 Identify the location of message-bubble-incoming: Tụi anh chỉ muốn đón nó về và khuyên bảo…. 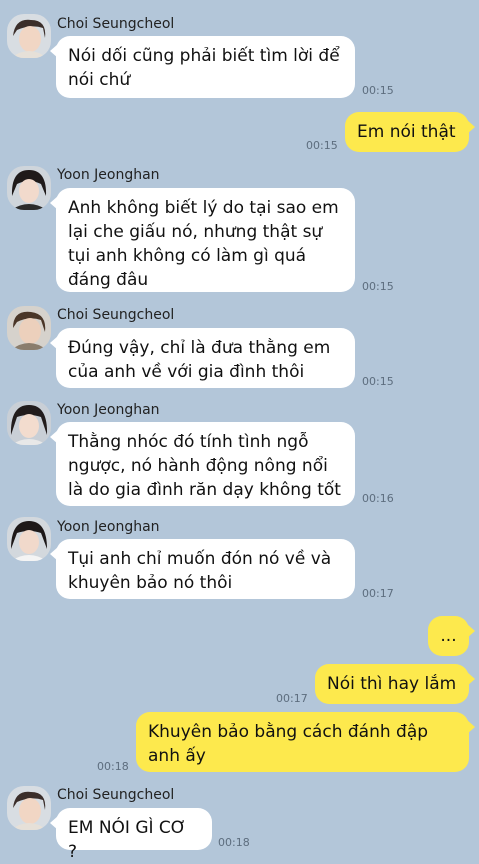
(202, 569).